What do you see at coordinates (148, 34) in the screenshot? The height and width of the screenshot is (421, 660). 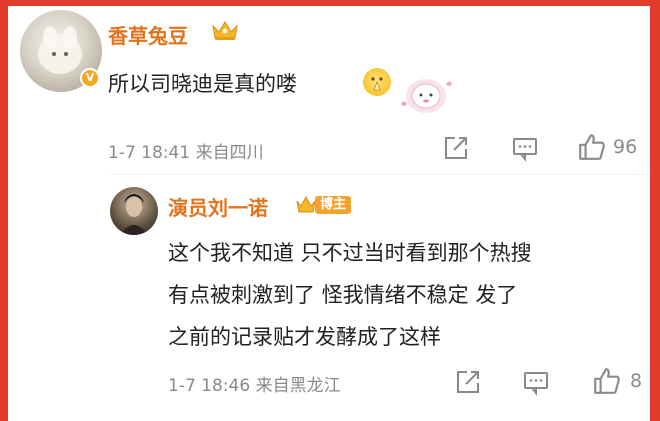 I see `username: 香草兔豆` at bounding box center [148, 34].